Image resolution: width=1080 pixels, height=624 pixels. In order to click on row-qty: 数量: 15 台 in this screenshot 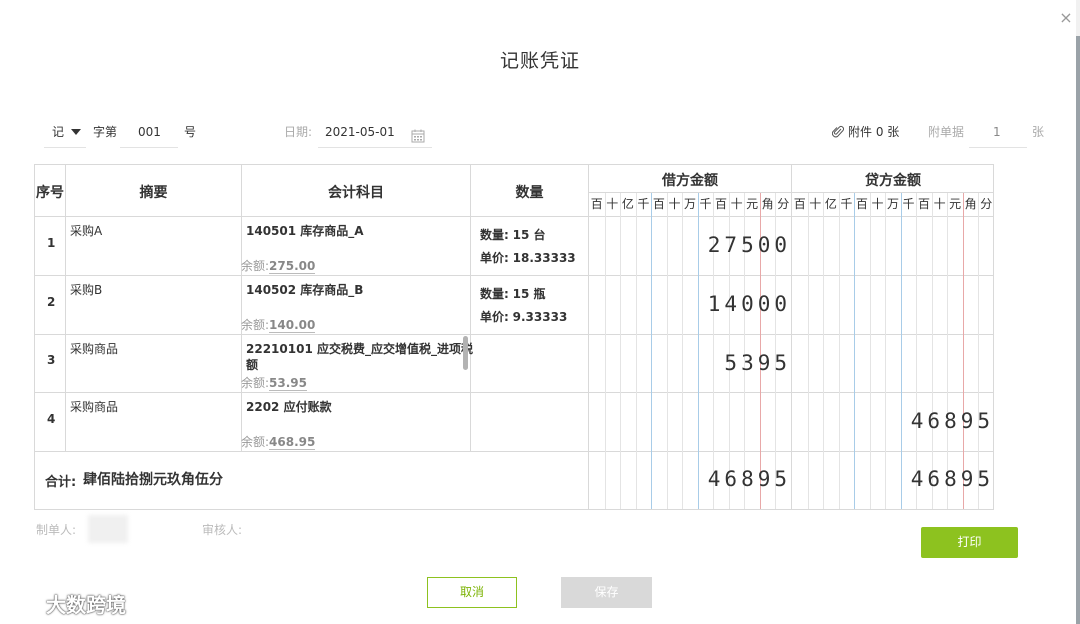, I will do `click(513, 234)`.